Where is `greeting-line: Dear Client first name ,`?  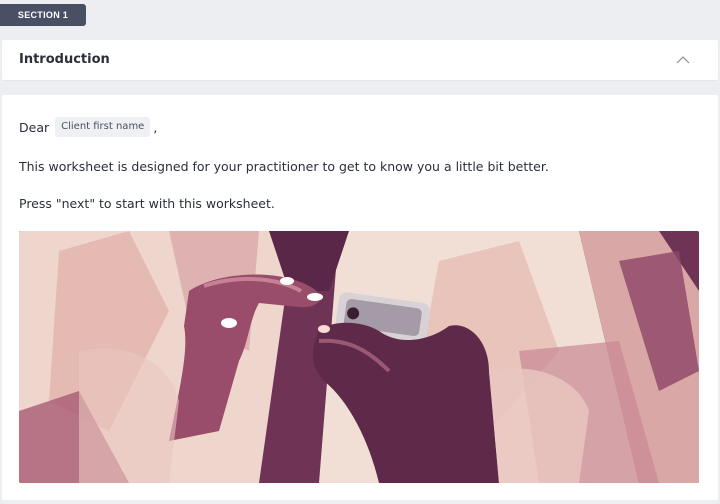
greeting-line: Dear Client first name , is located at coordinates (88, 127).